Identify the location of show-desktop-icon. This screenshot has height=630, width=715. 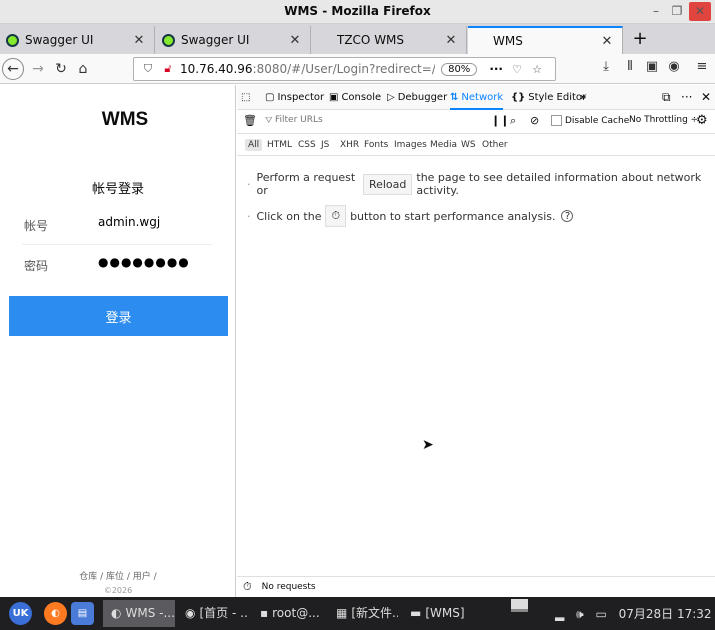
(519, 605).